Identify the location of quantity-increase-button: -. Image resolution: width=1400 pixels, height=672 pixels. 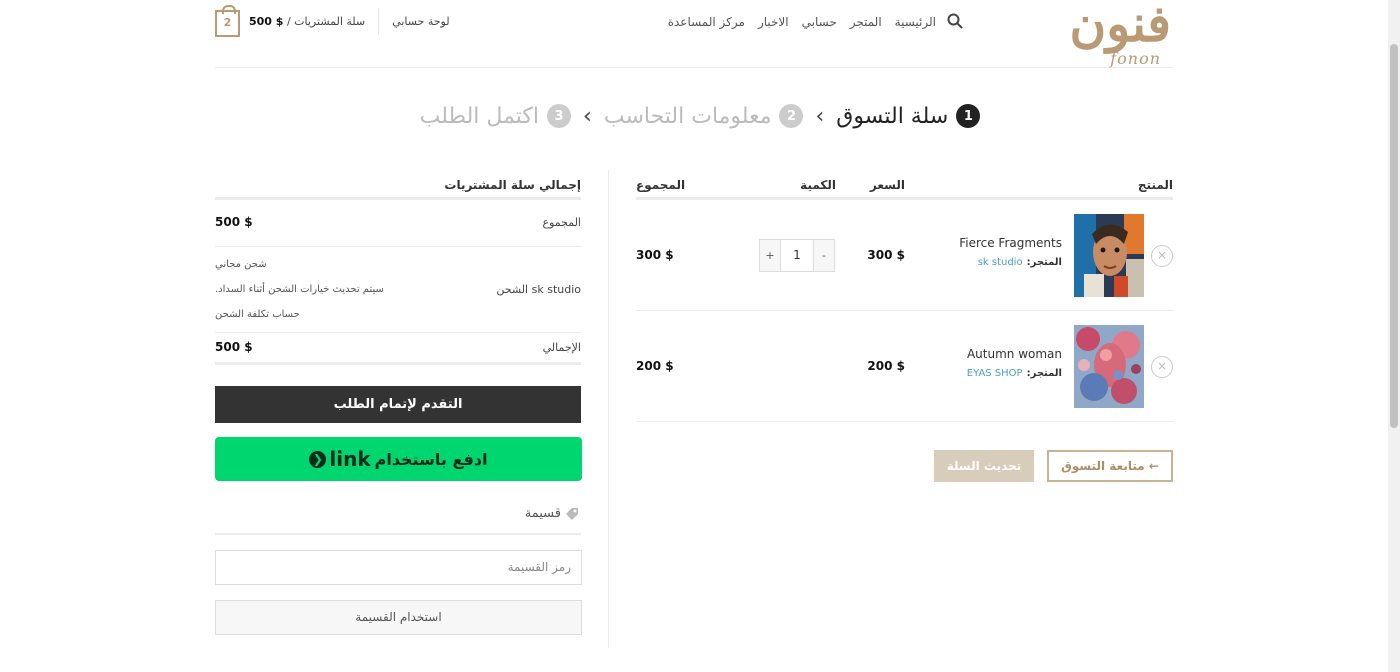
(824, 255).